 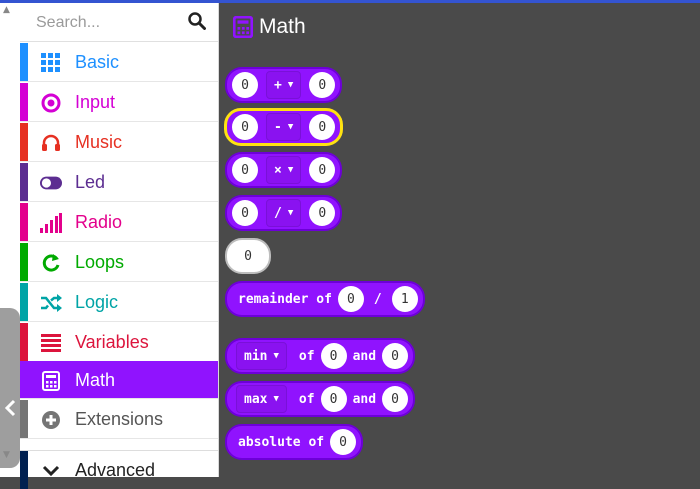 What do you see at coordinates (95, 102) in the screenshot?
I see `category-label: Input` at bounding box center [95, 102].